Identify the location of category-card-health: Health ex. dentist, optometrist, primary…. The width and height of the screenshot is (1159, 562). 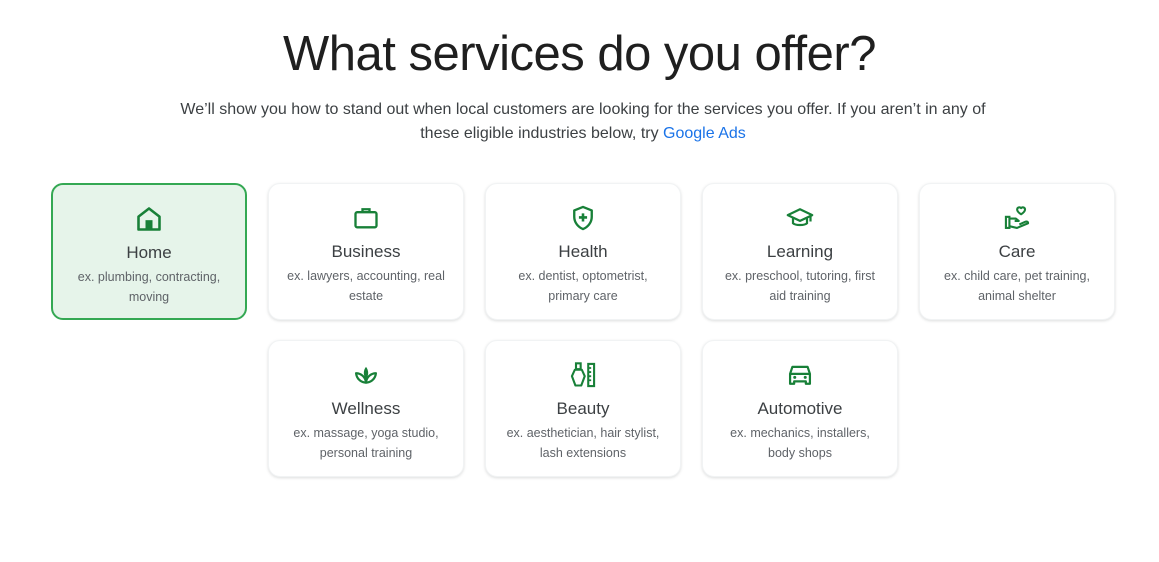
(583, 251).